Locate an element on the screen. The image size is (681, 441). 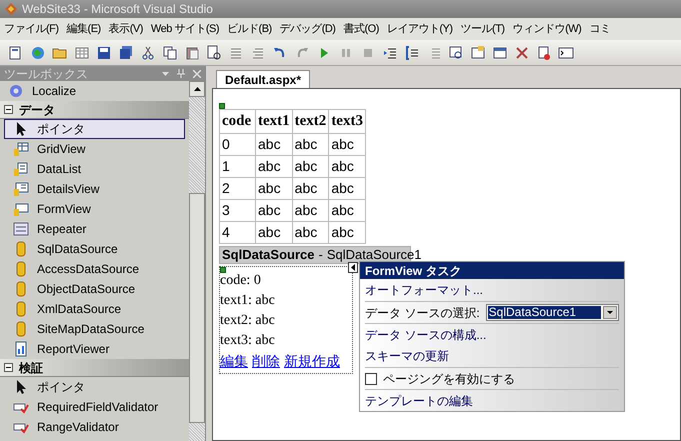
link: 削除 is located at coordinates (266, 362).